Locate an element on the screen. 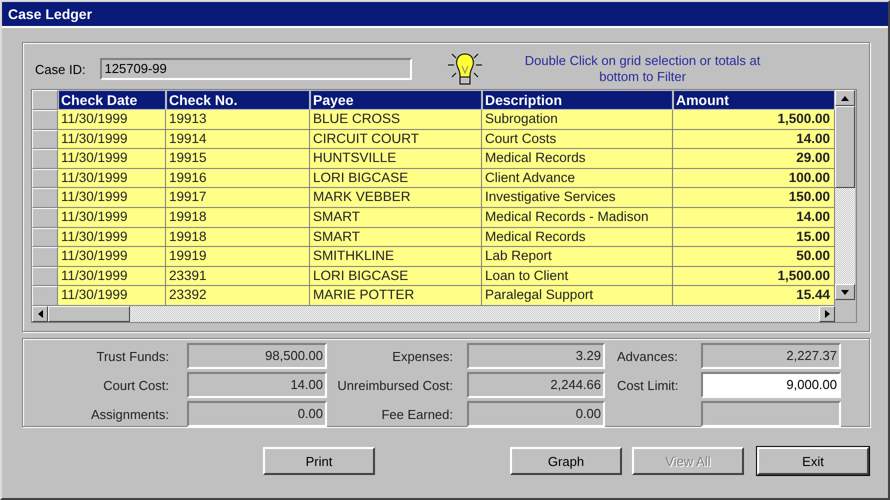 The width and height of the screenshot is (890, 500). lightbulb-icon is located at coordinates (465, 69).